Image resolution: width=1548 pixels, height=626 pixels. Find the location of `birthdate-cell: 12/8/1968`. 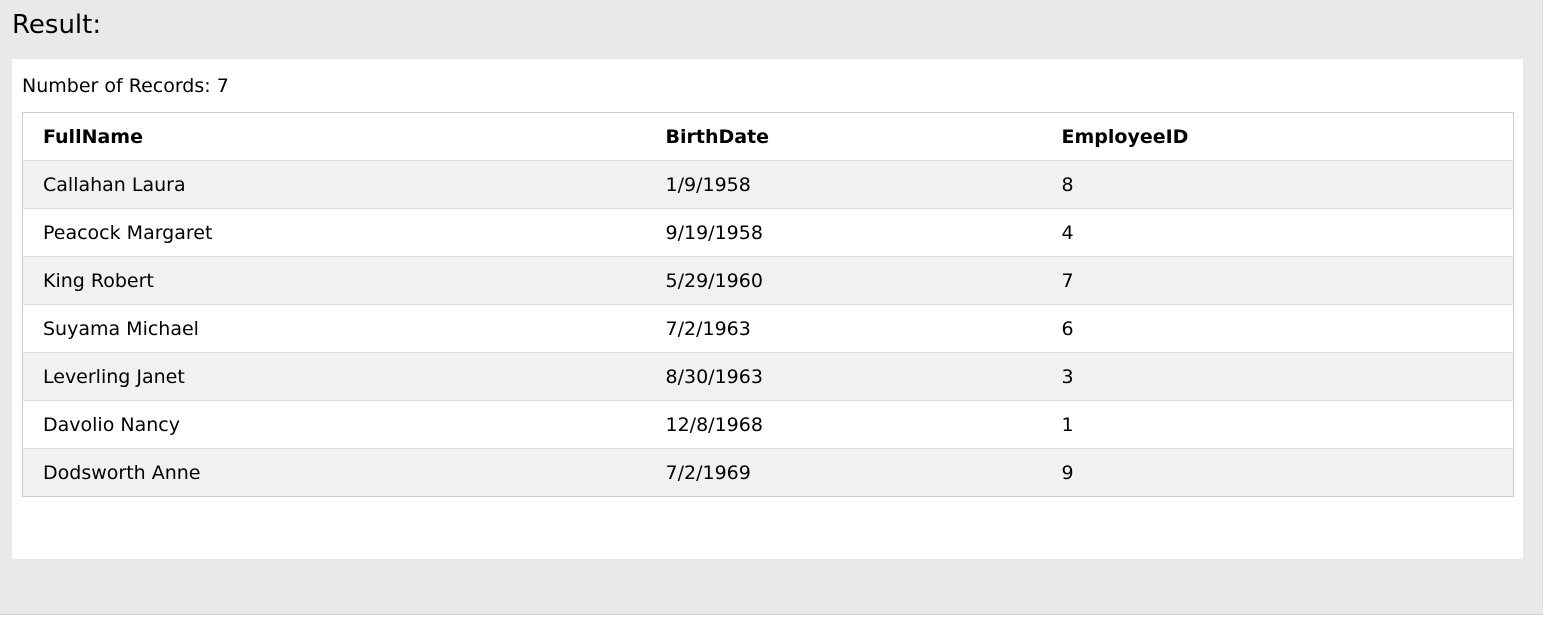

birthdate-cell: 12/8/1968 is located at coordinates (843, 424).